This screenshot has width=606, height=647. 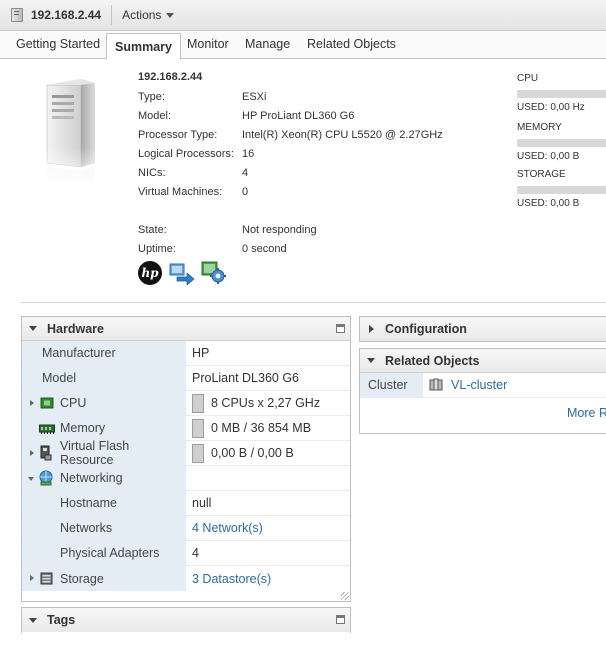 I want to click on tab-getting-started: Getting Started, so click(x=58, y=44).